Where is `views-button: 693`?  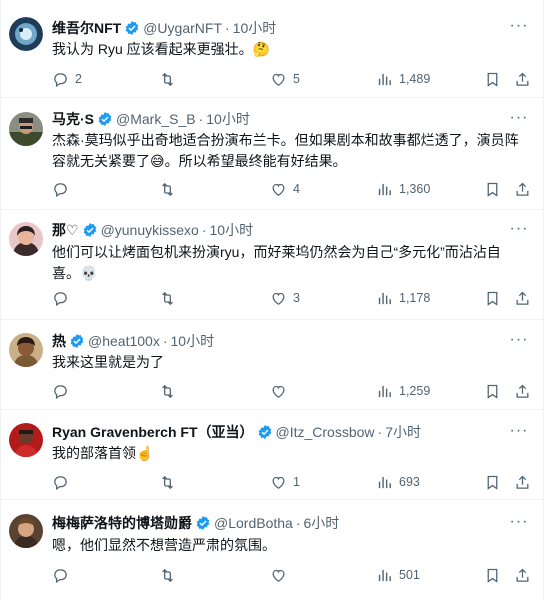 views-button: 693 is located at coordinates (398, 482).